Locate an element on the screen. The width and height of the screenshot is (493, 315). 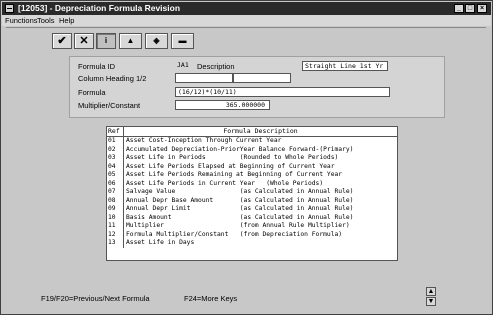
ref-cell: 13 is located at coordinates (115, 243).